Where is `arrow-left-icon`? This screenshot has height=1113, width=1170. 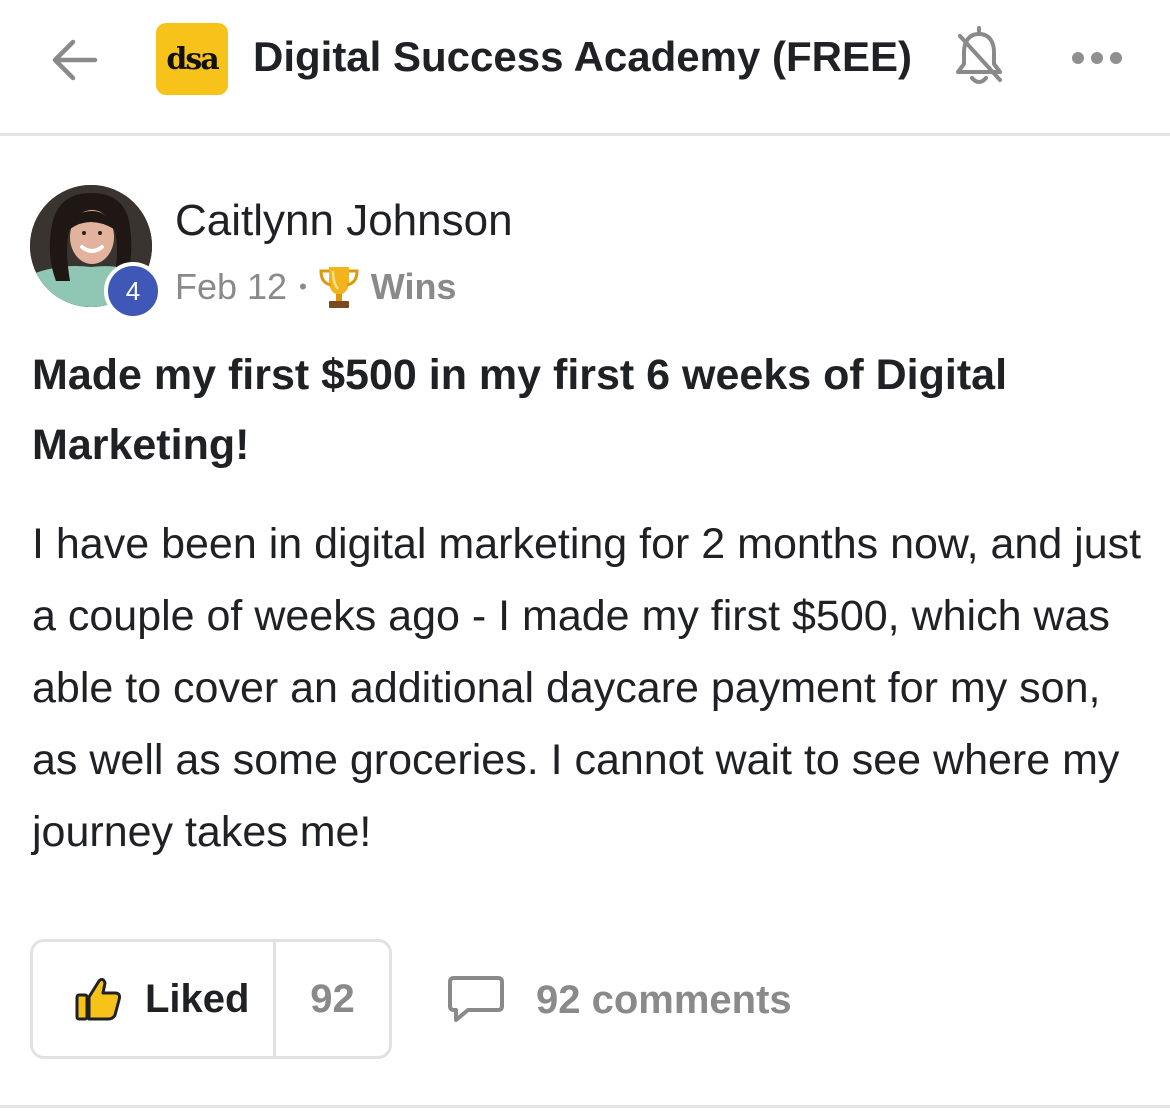
arrow-left-icon is located at coordinates (75, 60).